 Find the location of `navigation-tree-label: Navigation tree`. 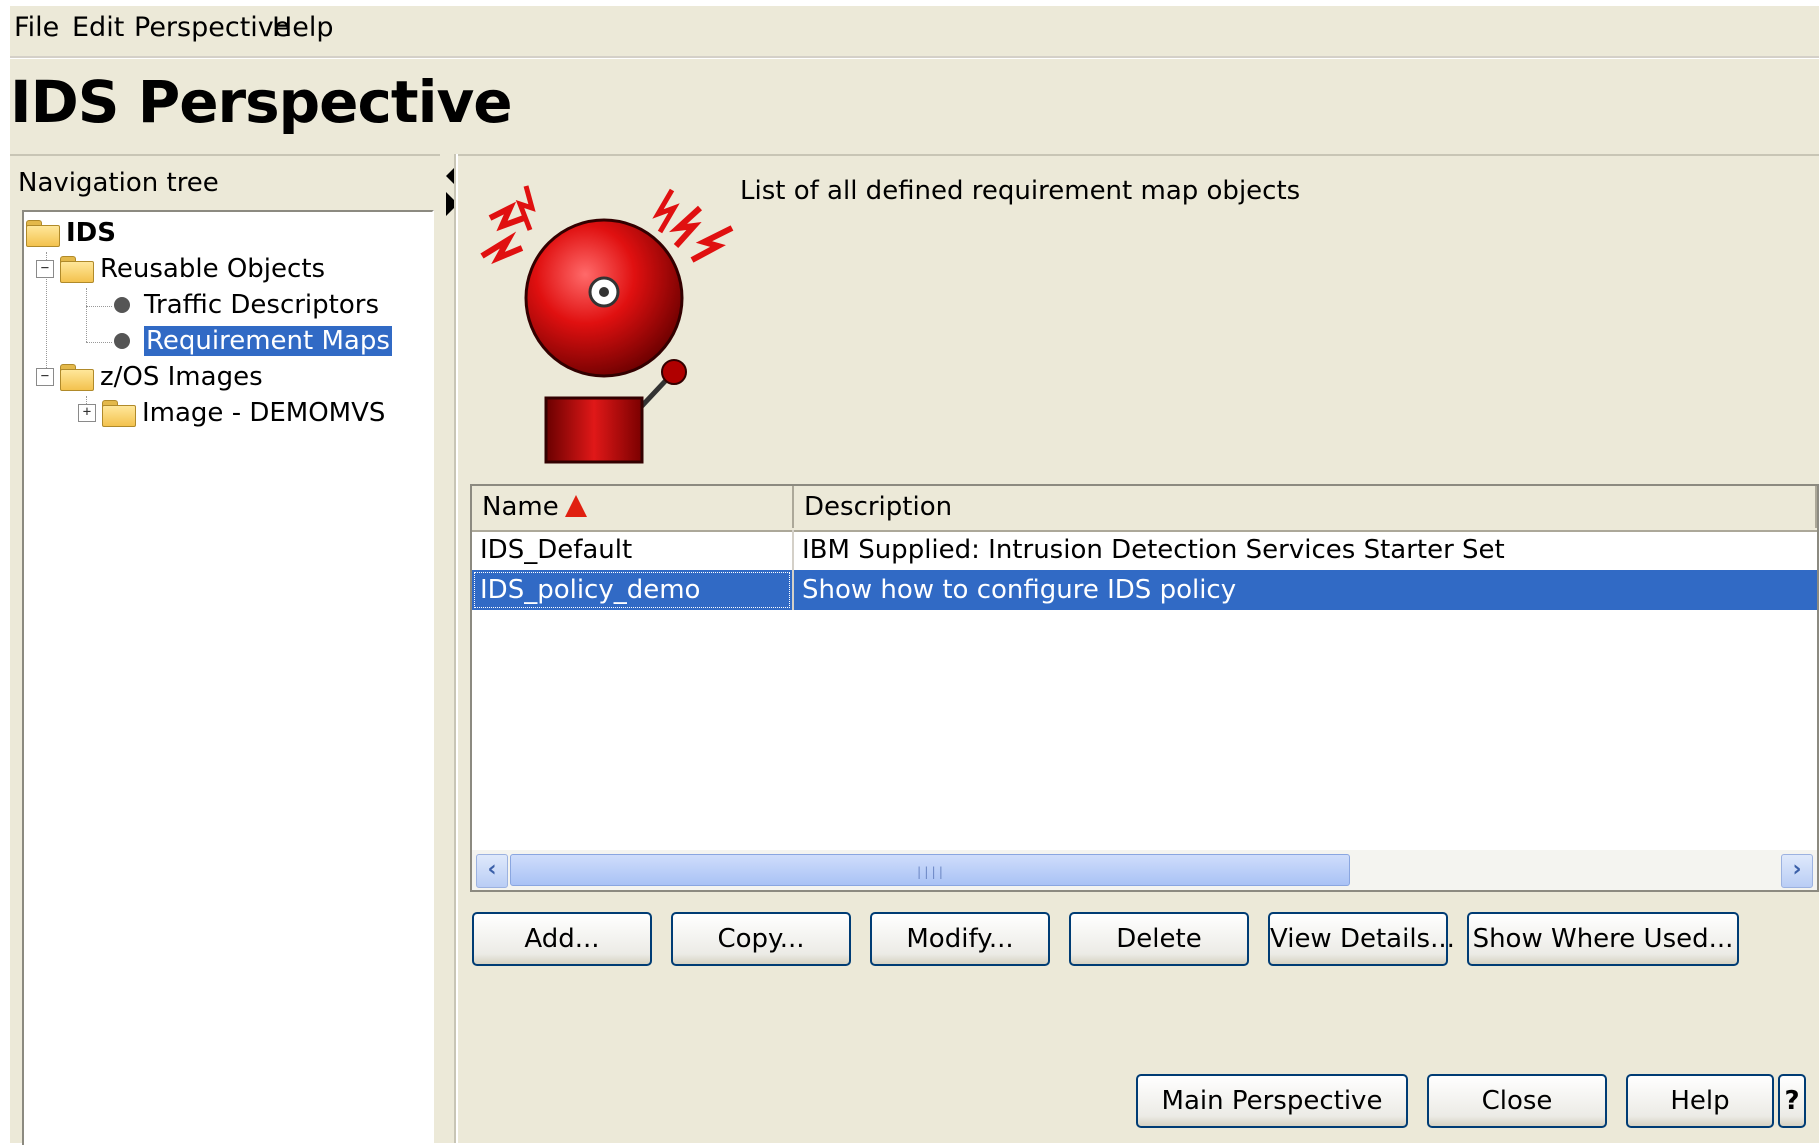

navigation-tree-label: Navigation tree is located at coordinates (118, 183).